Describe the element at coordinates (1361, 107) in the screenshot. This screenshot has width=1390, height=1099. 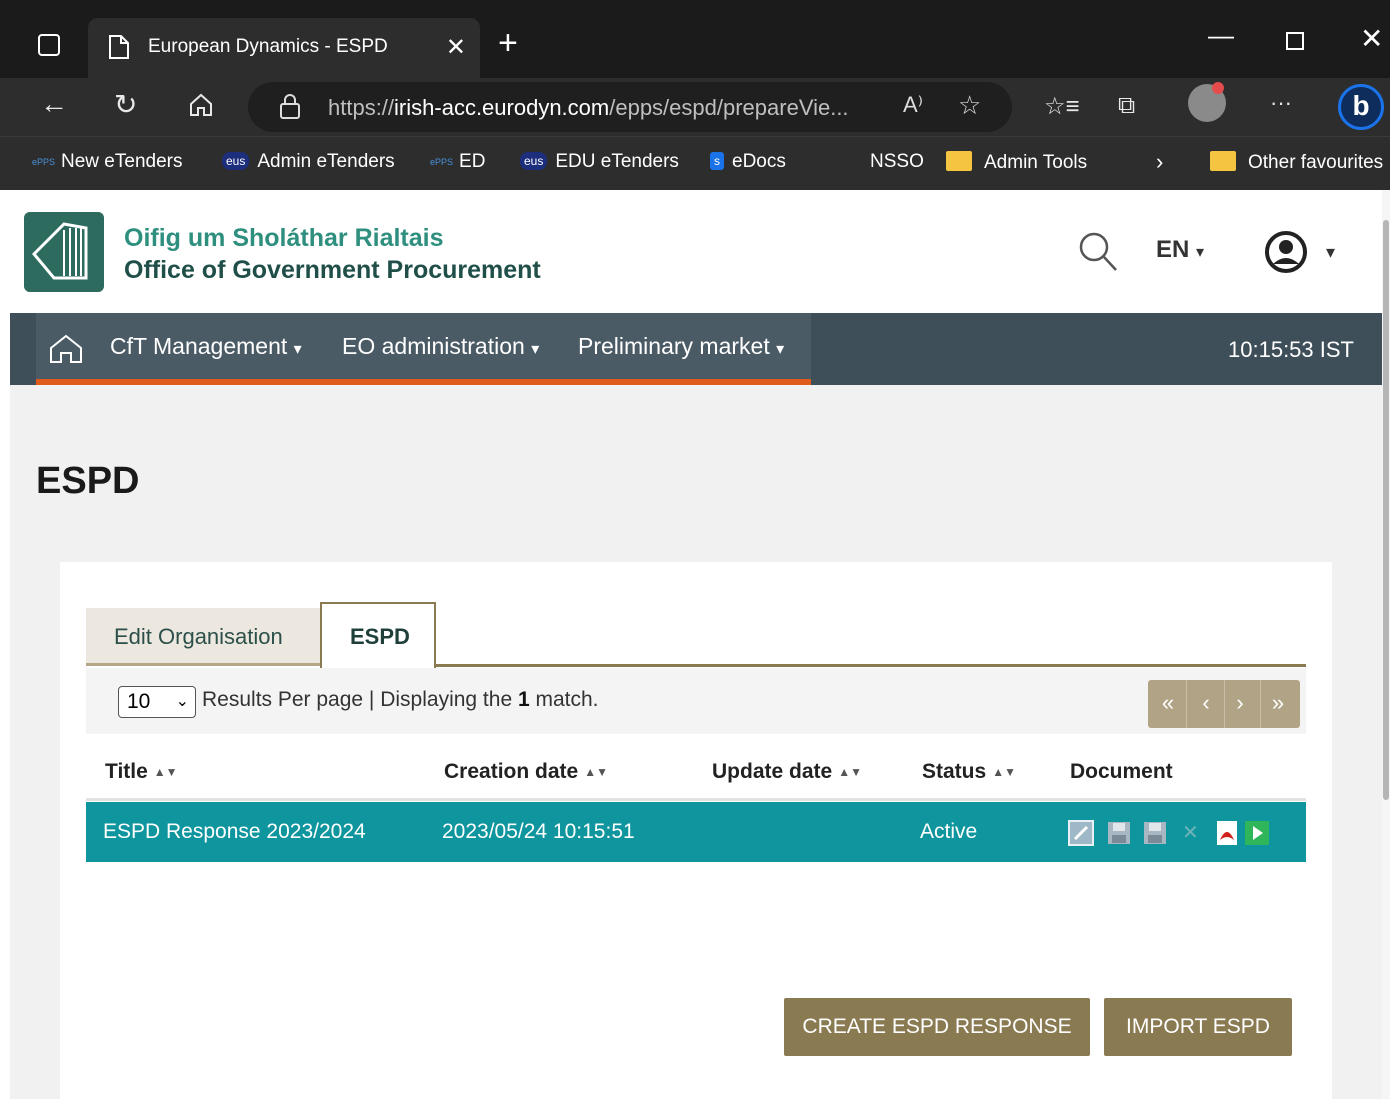
I see `bing-icon: b` at that location.